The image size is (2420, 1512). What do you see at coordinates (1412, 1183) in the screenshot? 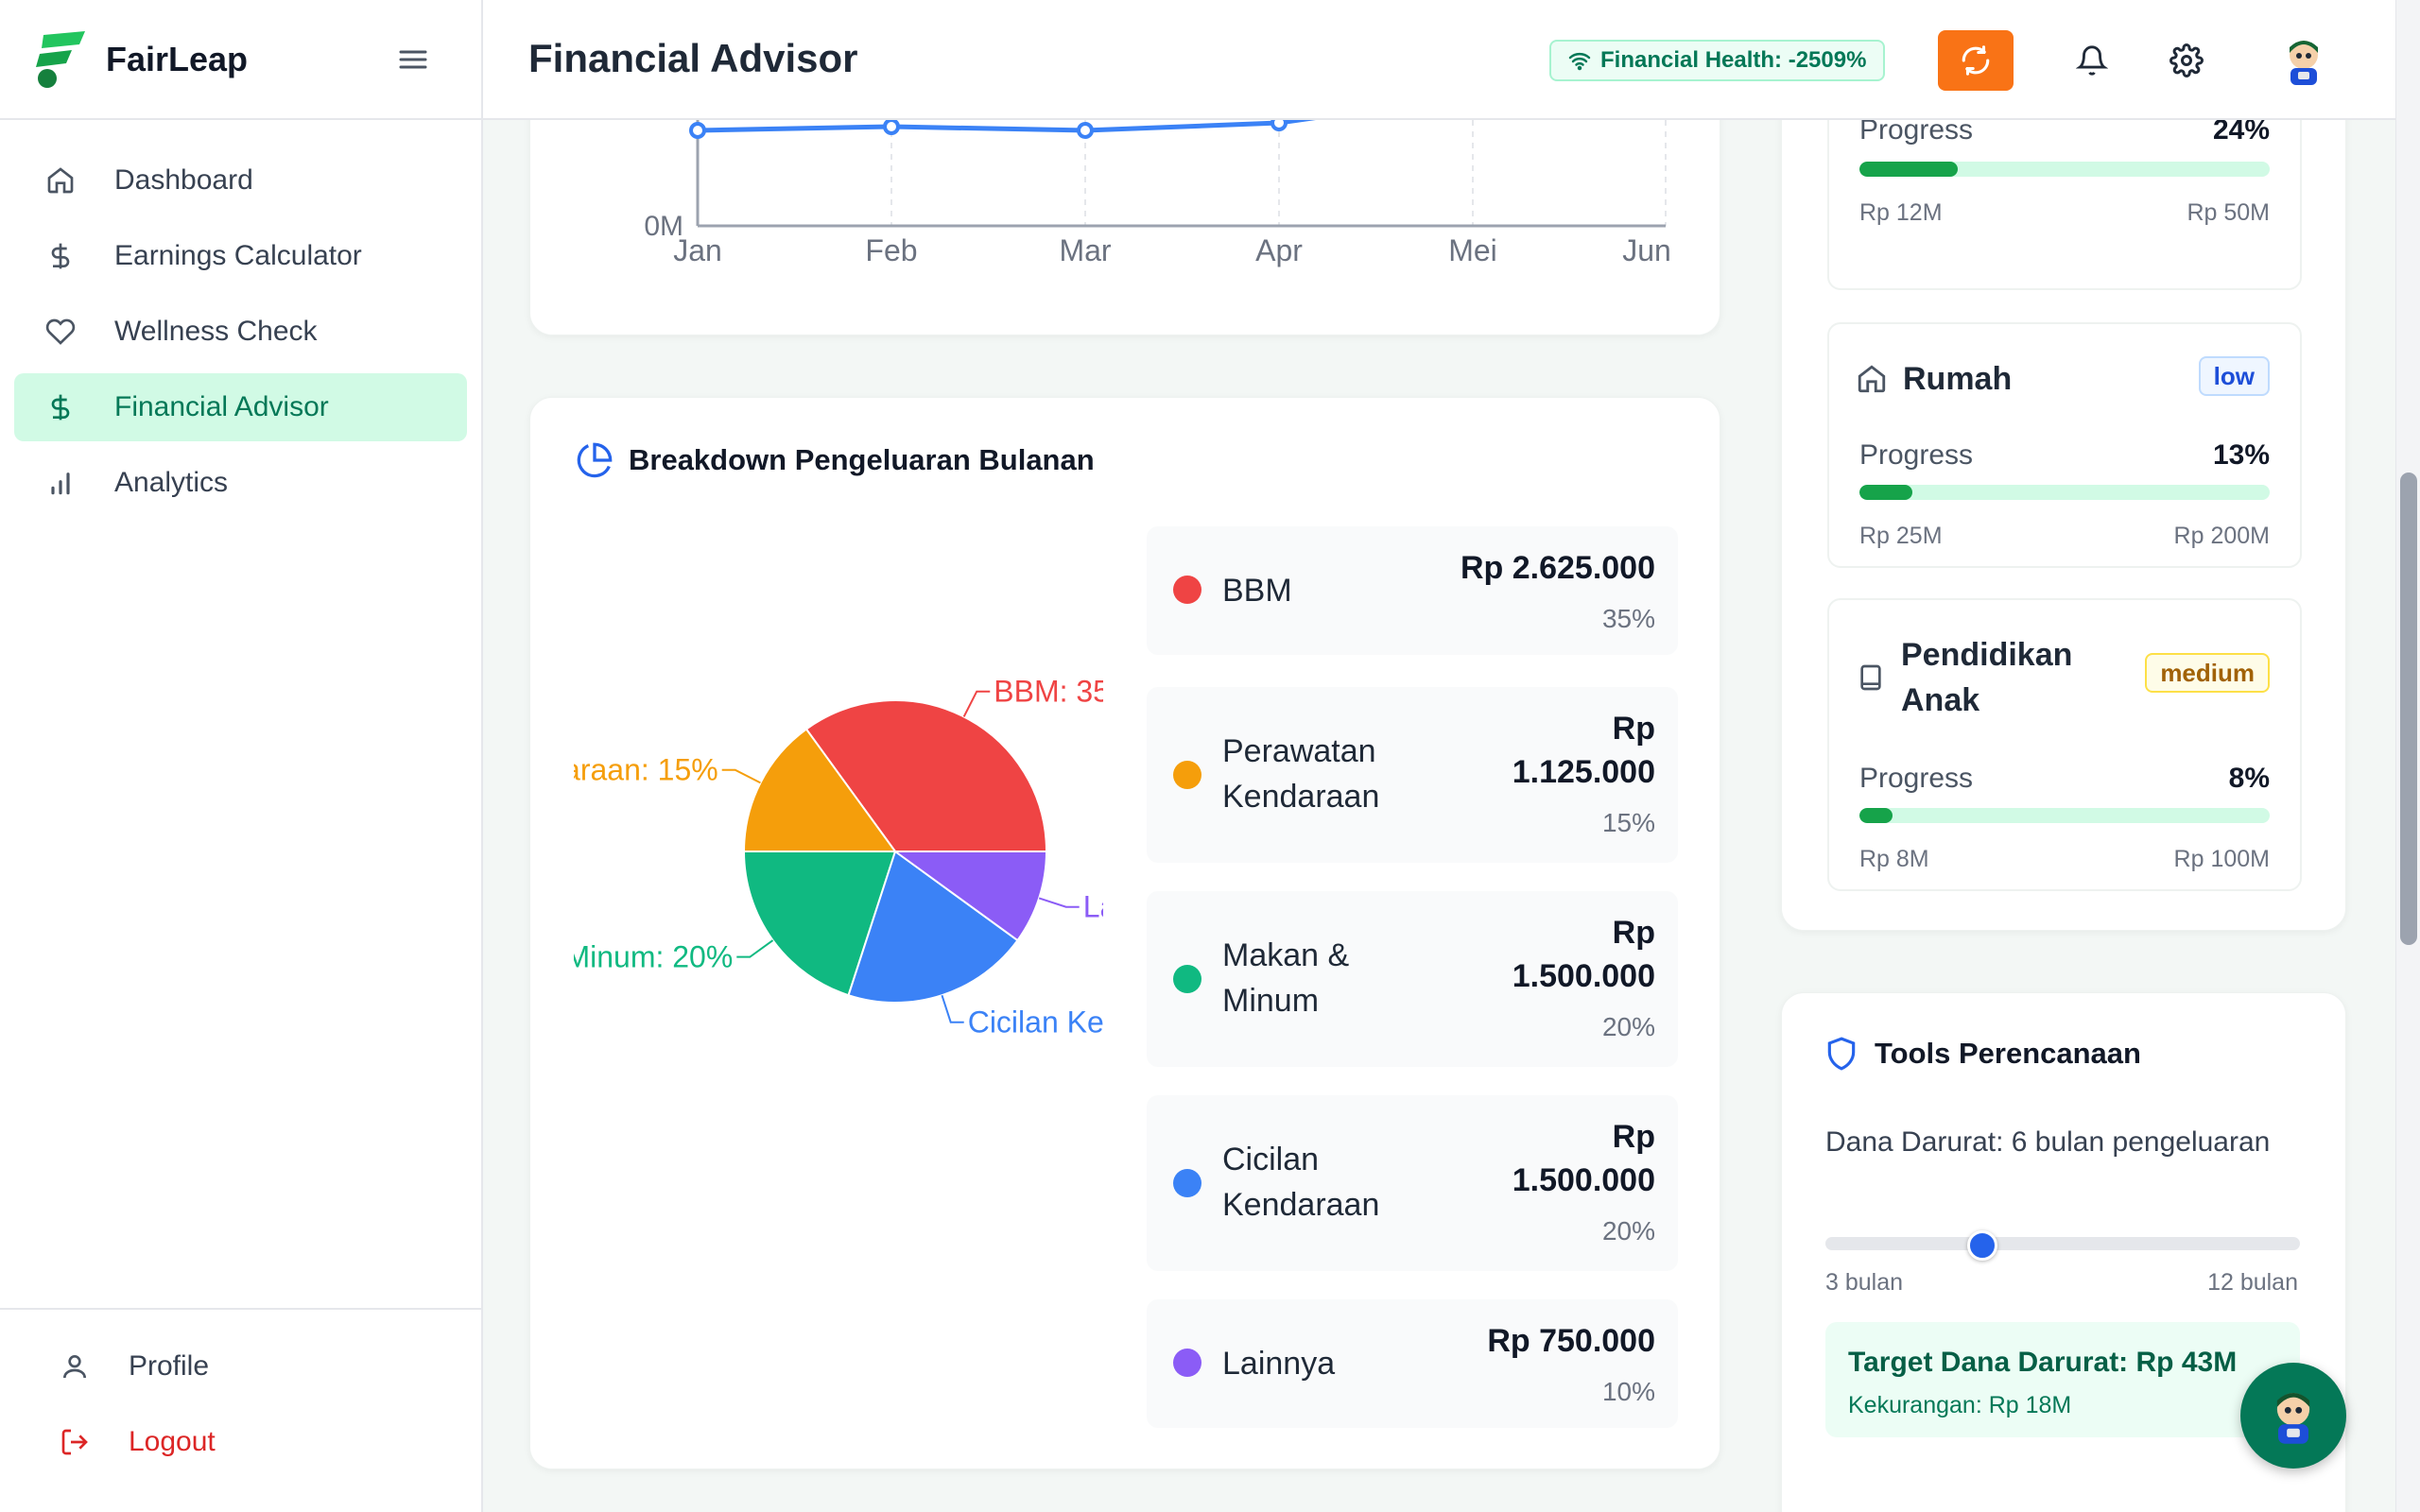
I see `legend-item-cicilan: Cicilan Kendaraan Rp 1.500.000 20%` at bounding box center [1412, 1183].